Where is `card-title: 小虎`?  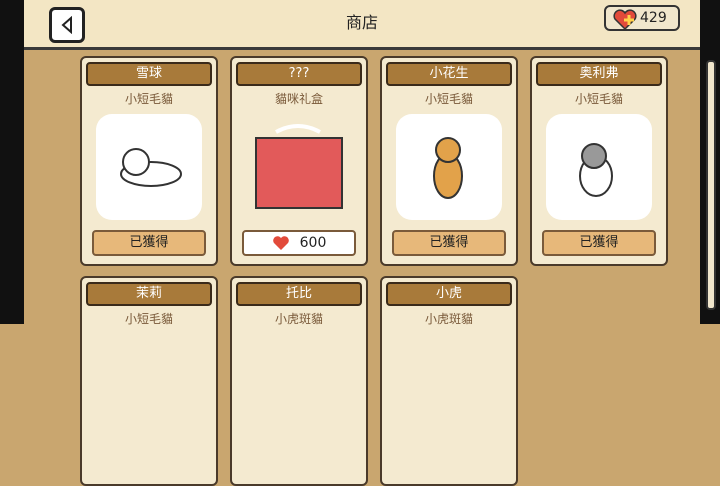
card-title: 小虎 is located at coordinates (449, 294).